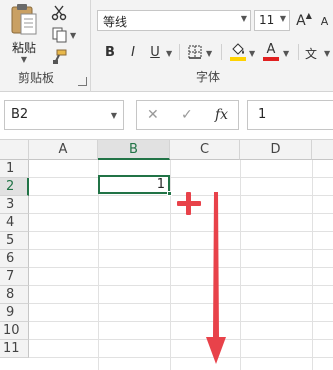 The width and height of the screenshot is (333, 370). I want to click on border-icon, so click(195, 52).